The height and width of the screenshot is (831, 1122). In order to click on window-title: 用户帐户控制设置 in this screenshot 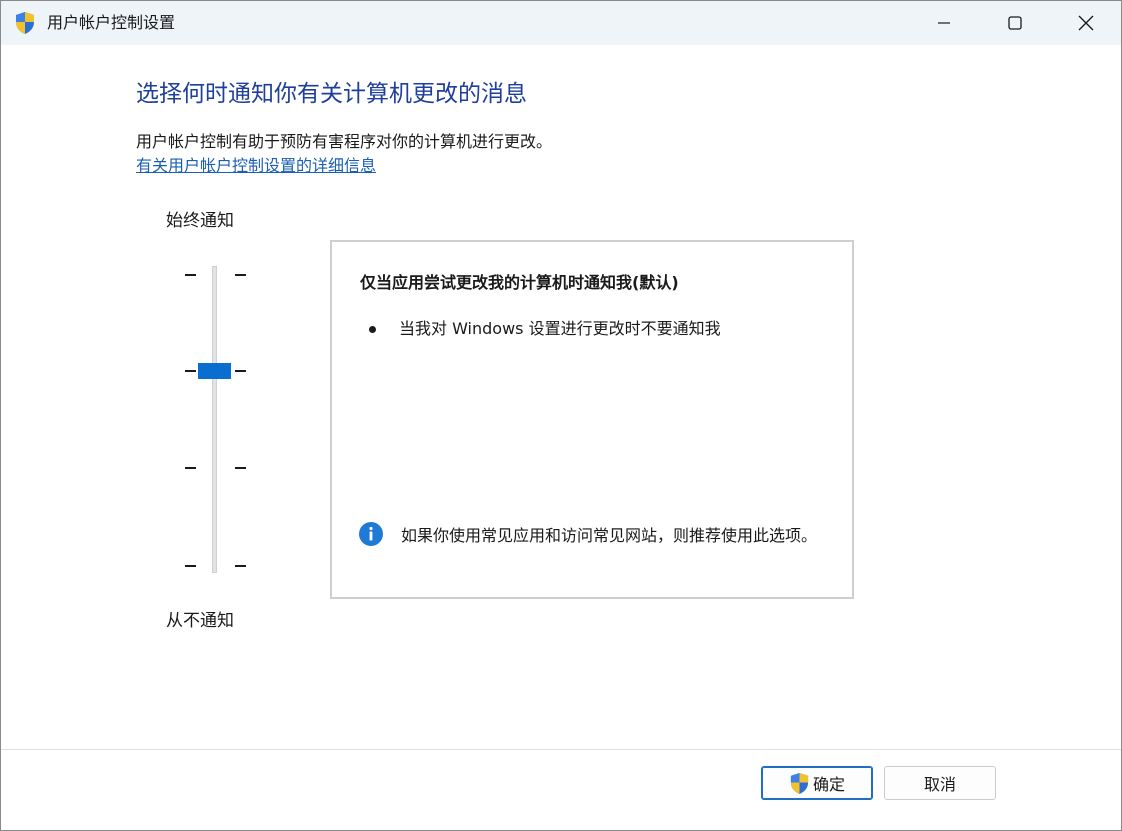, I will do `click(111, 22)`.